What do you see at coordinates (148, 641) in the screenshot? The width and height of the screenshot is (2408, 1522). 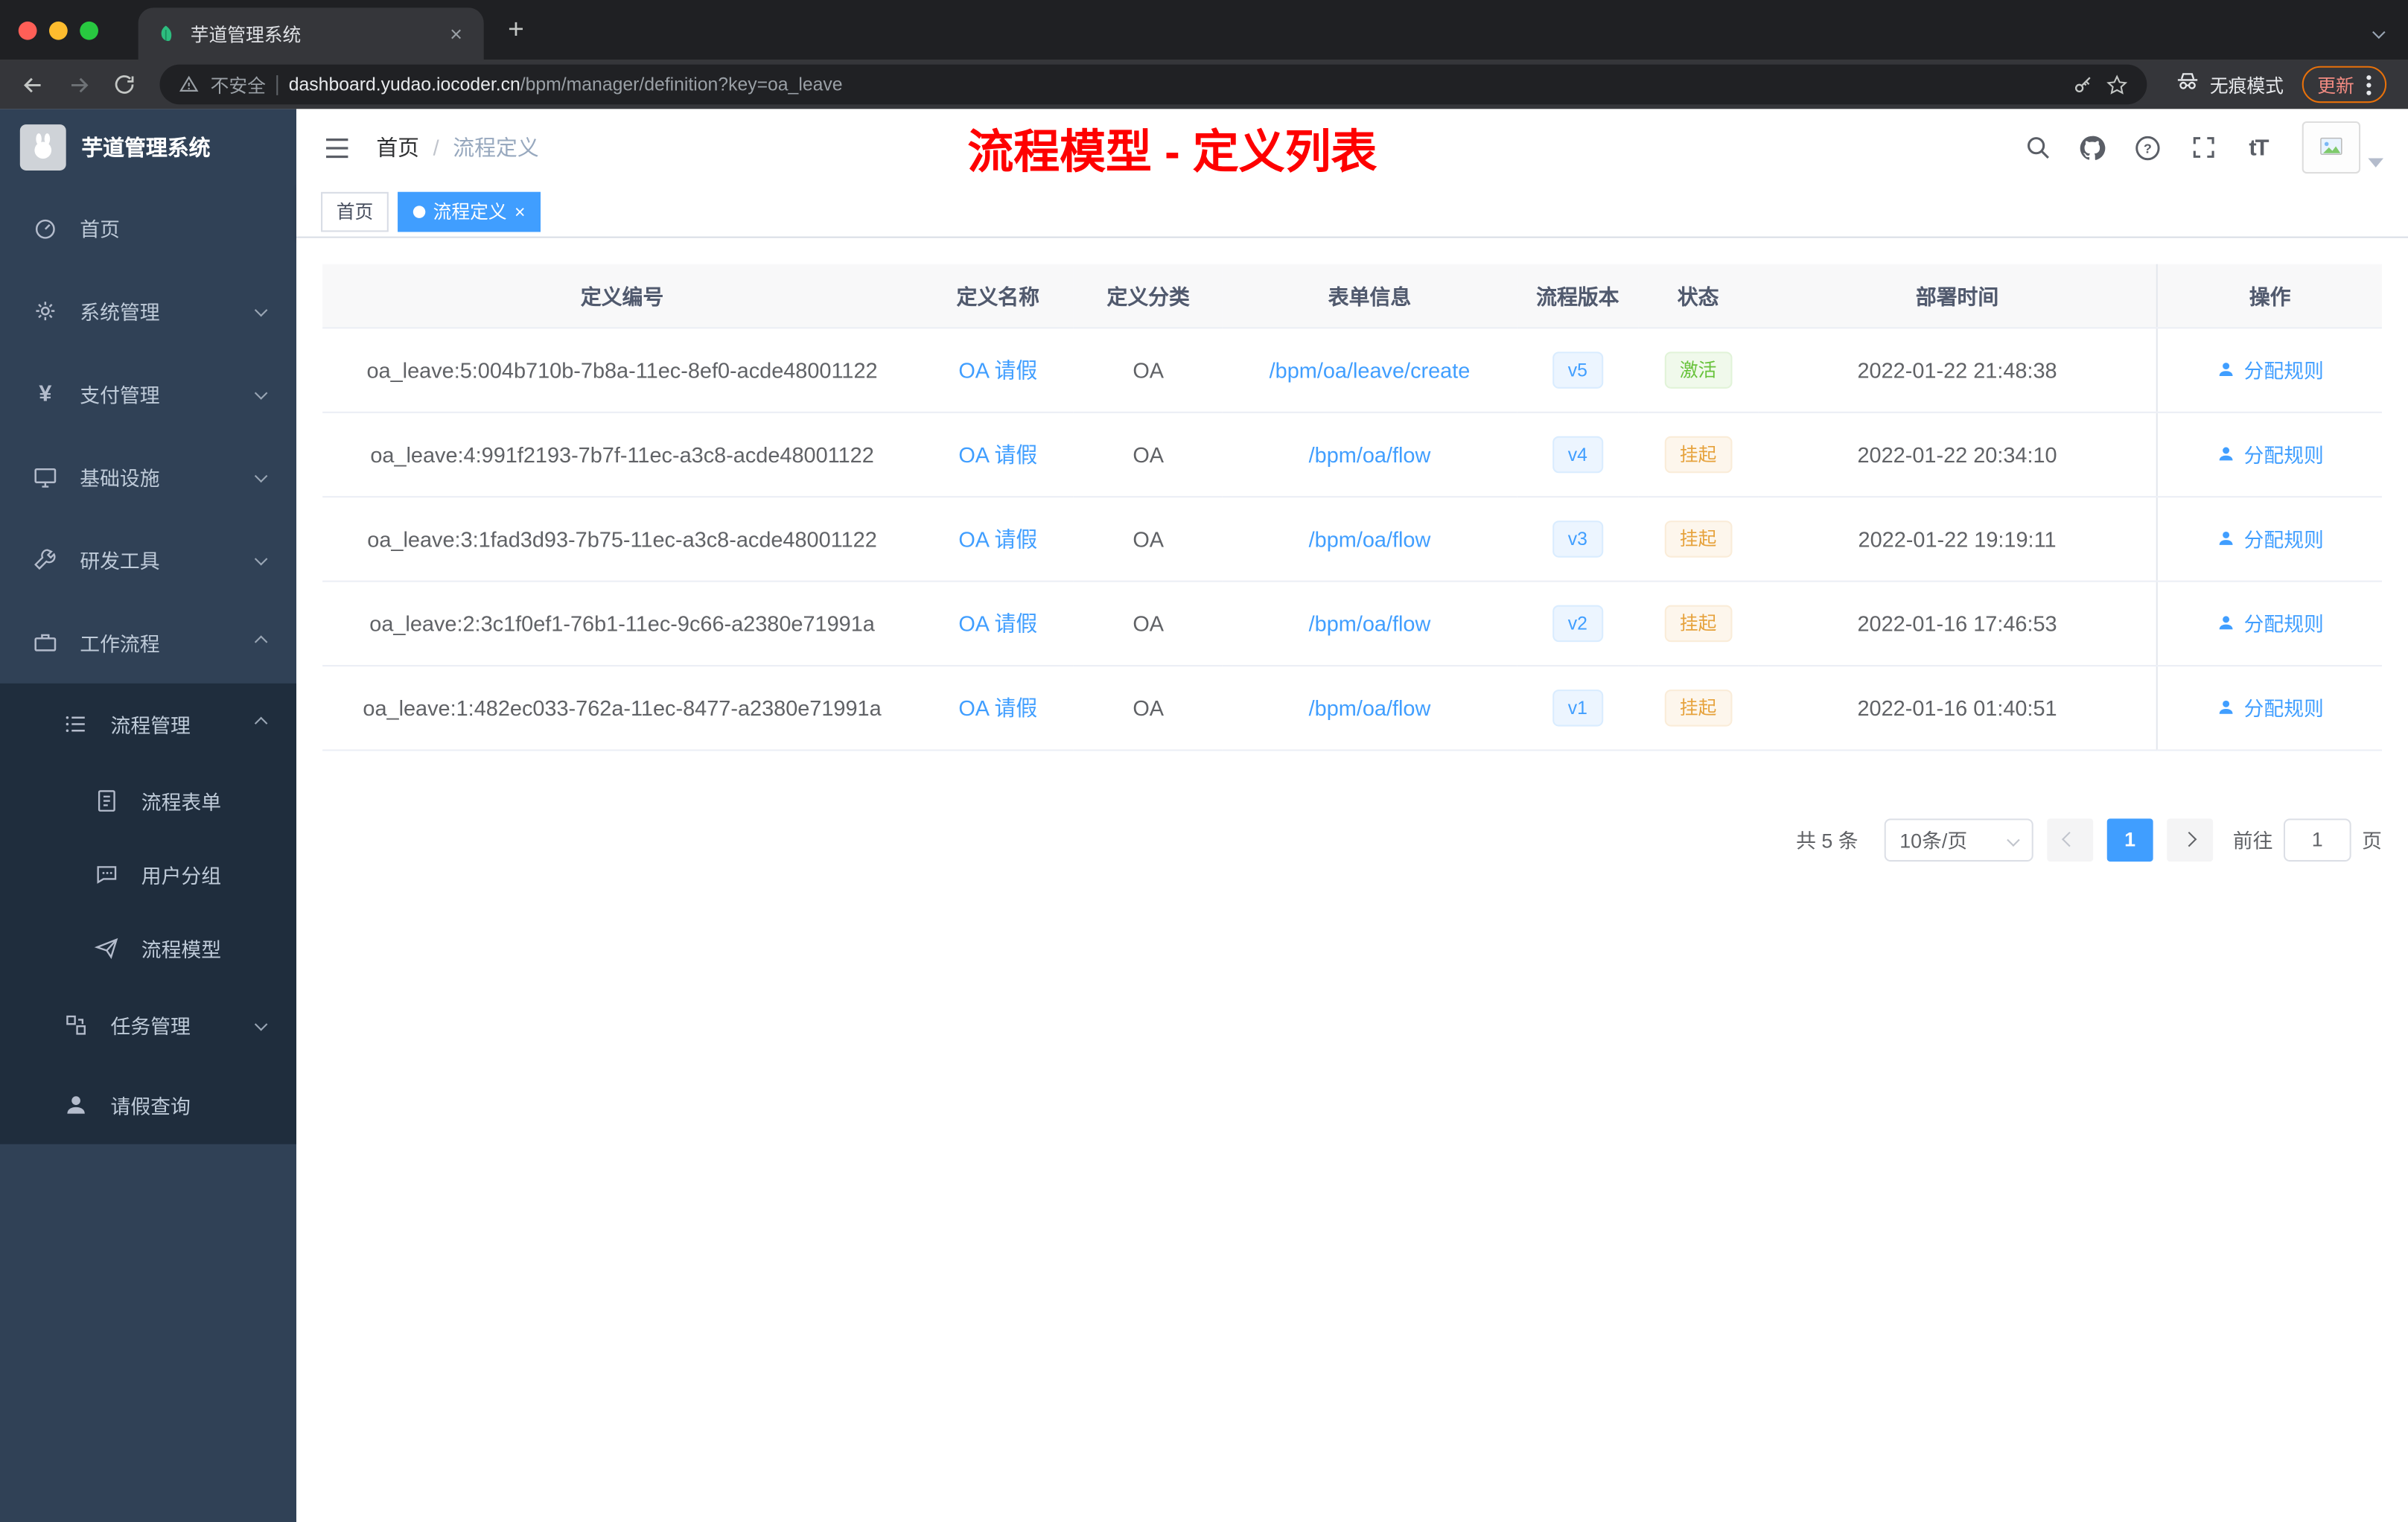 I see `sidebar-item-workflow: 工作流程` at bounding box center [148, 641].